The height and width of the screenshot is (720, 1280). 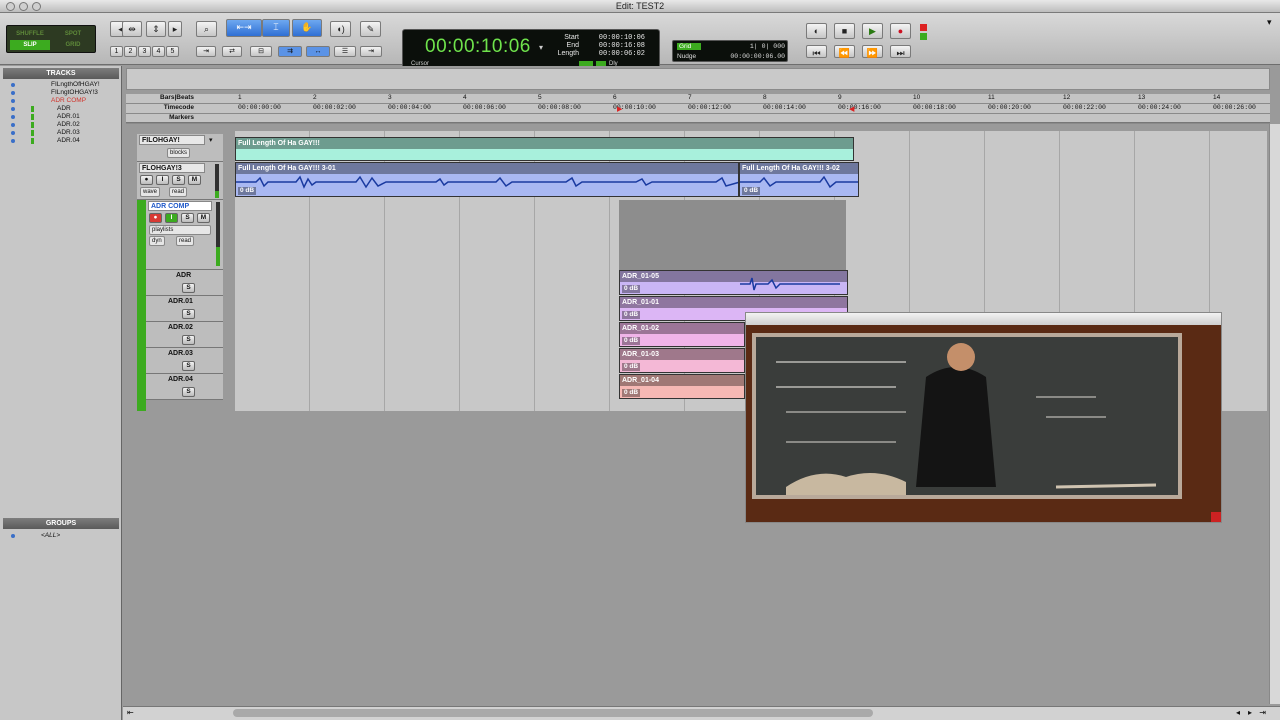 I want to click on audio-clip: ADR_01-04 0 dB, so click(x=682, y=386).